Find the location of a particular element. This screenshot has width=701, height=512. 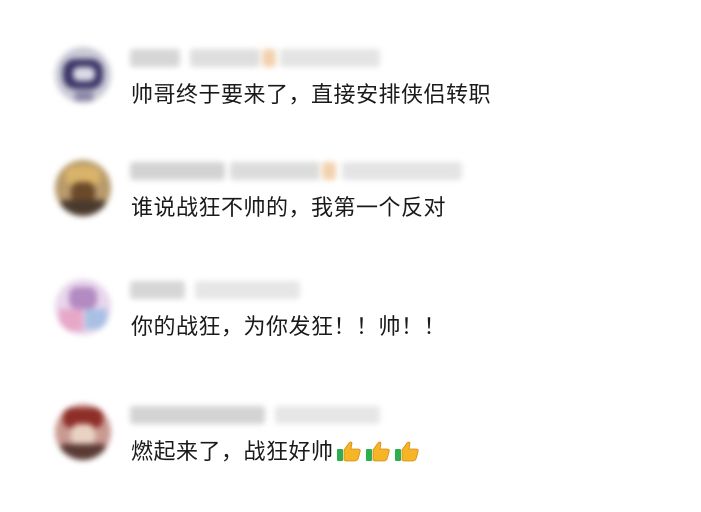

comment-text: 谁说战狂不帅的，我第一个反对 is located at coordinates (289, 208).